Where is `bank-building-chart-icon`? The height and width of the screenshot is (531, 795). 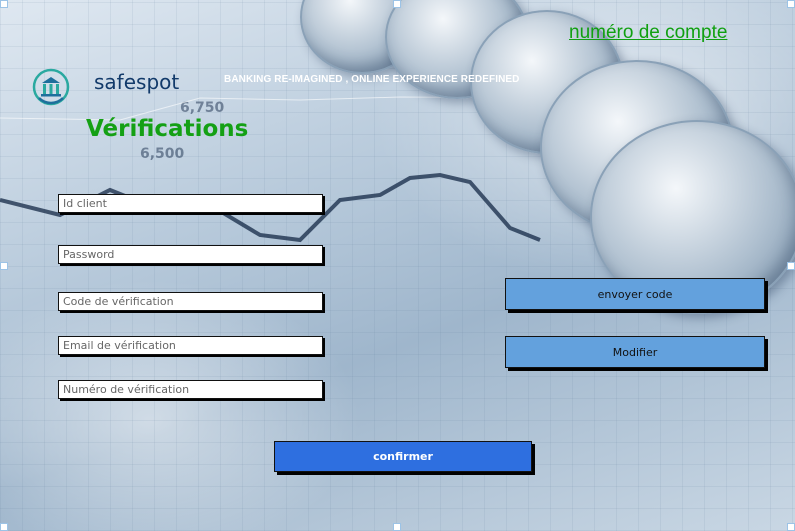 bank-building-chart-icon is located at coordinates (51, 87).